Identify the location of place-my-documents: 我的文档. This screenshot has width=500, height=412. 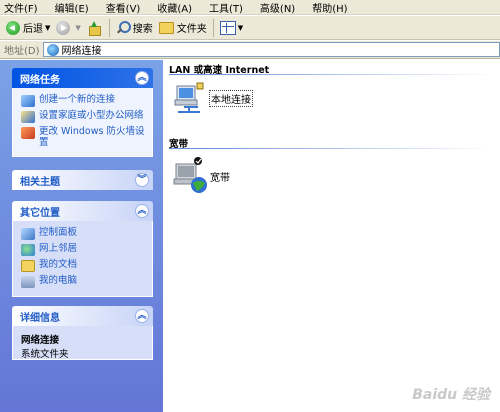
(83, 265).